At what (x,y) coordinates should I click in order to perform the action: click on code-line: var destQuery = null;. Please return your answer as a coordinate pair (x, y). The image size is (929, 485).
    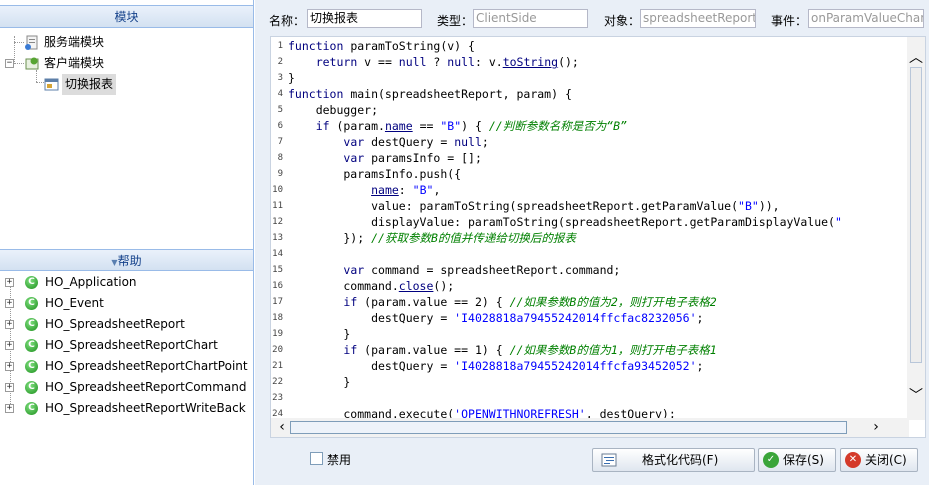
    Looking at the image, I should click on (416, 142).